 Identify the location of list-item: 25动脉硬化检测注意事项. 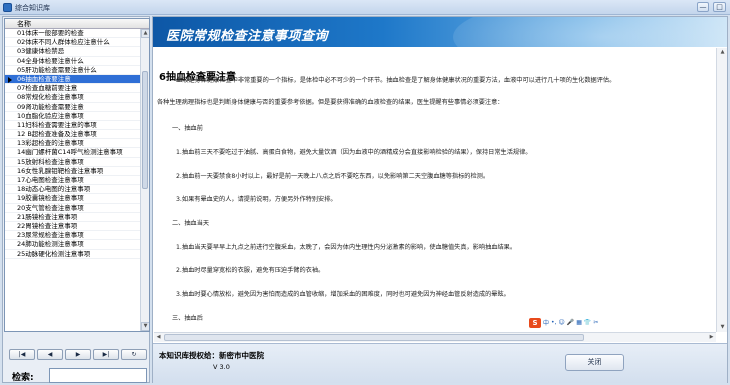
(73, 254).